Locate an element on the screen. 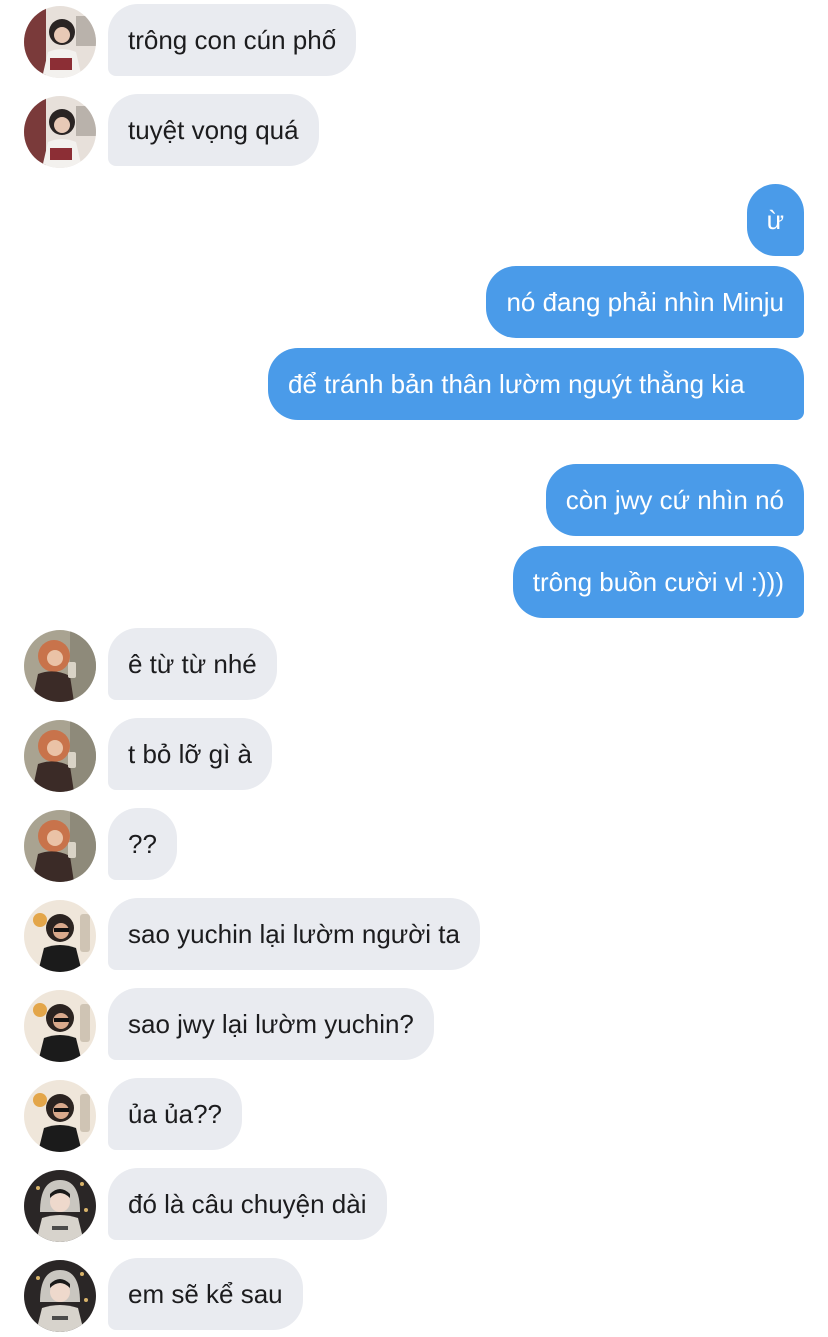  message-bubble-incoming: ?? is located at coordinates (142, 844).